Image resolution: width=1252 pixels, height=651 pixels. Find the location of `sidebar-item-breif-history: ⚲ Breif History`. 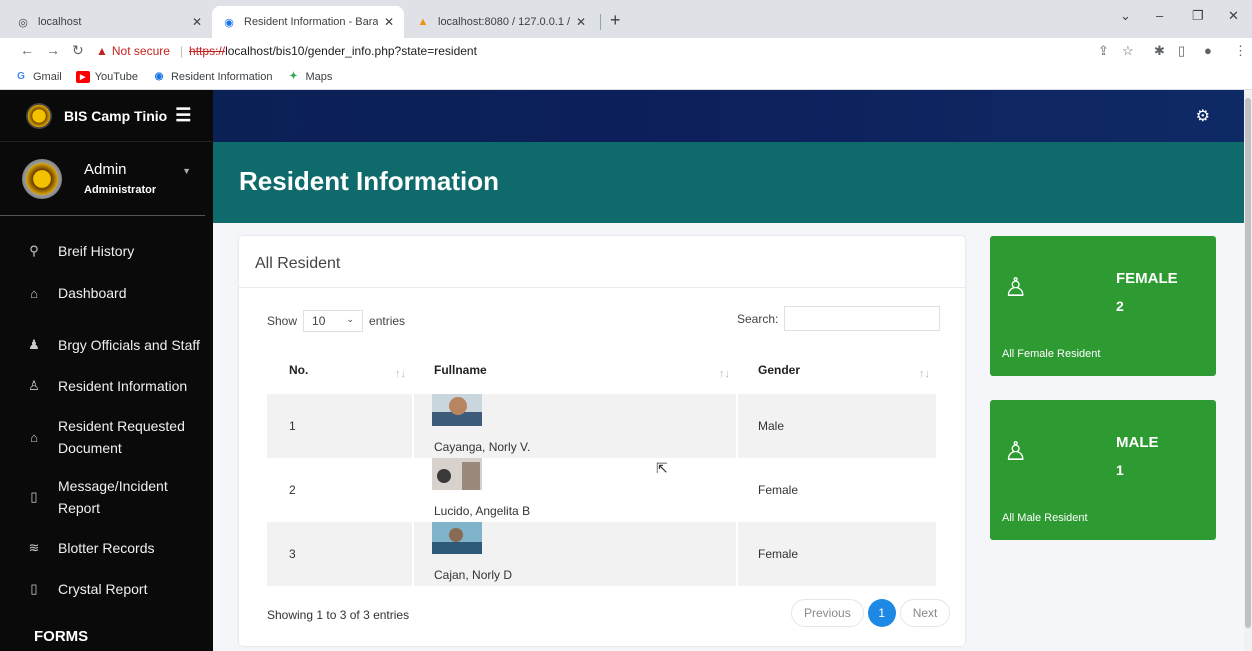

sidebar-item-breif-history: ⚲ Breif History is located at coordinates (106, 251).